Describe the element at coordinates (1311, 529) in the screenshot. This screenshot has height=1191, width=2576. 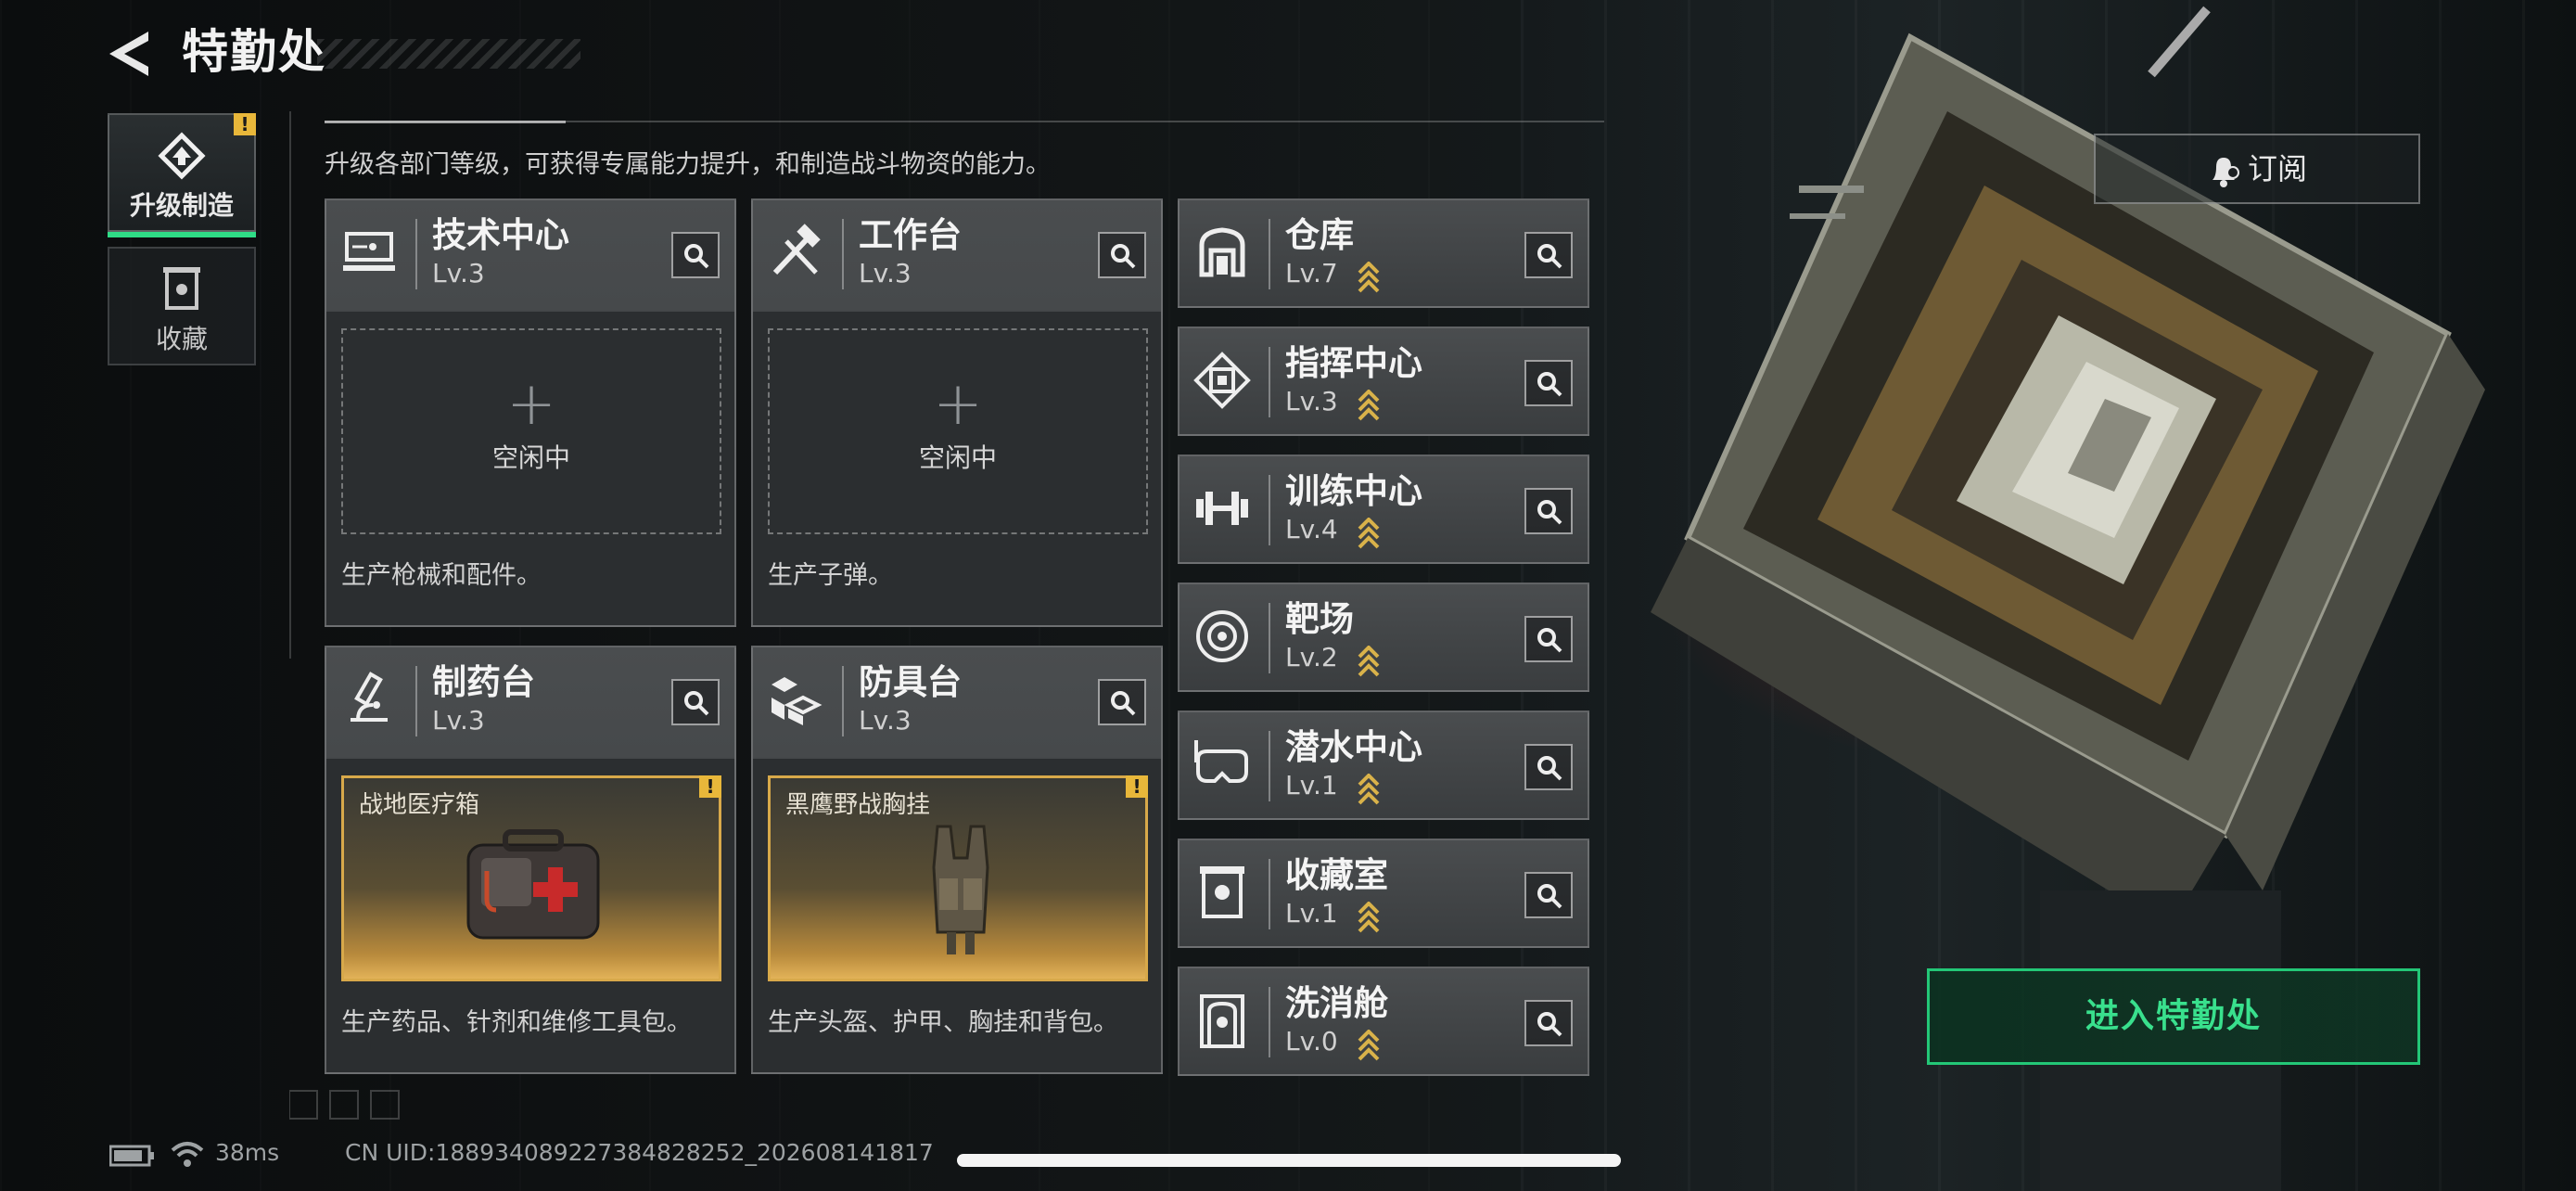
I see `dept-level: Lv.4` at that location.